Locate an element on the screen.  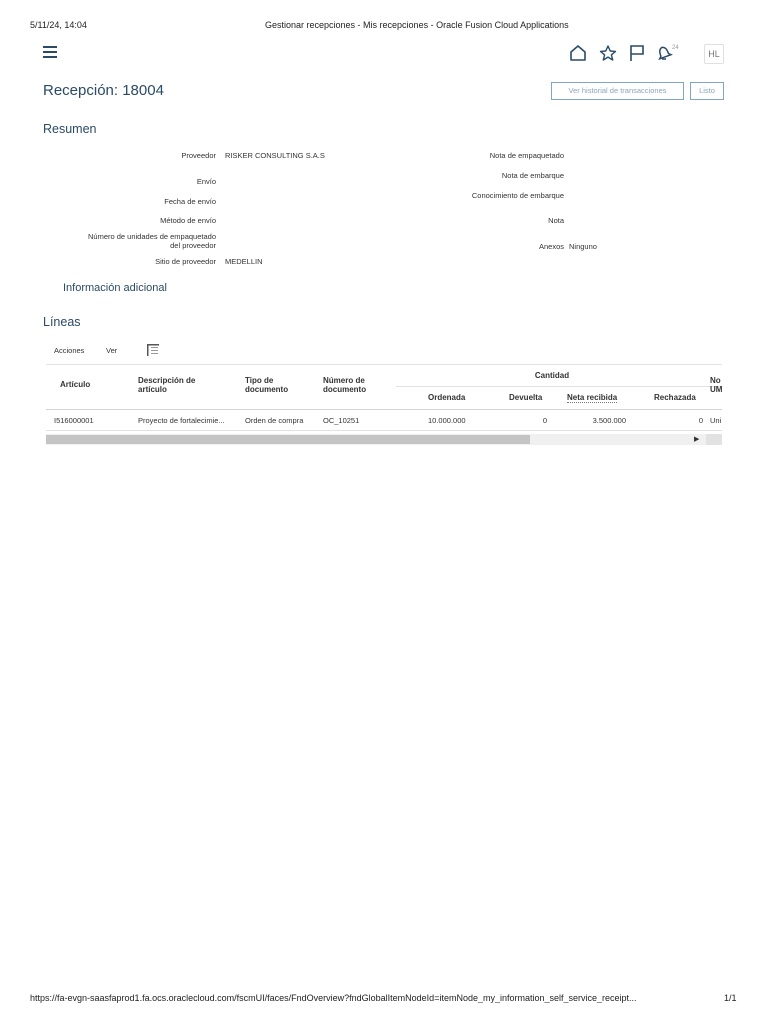
cell-net-received: 3.500.000 is located at coordinates (609, 420).